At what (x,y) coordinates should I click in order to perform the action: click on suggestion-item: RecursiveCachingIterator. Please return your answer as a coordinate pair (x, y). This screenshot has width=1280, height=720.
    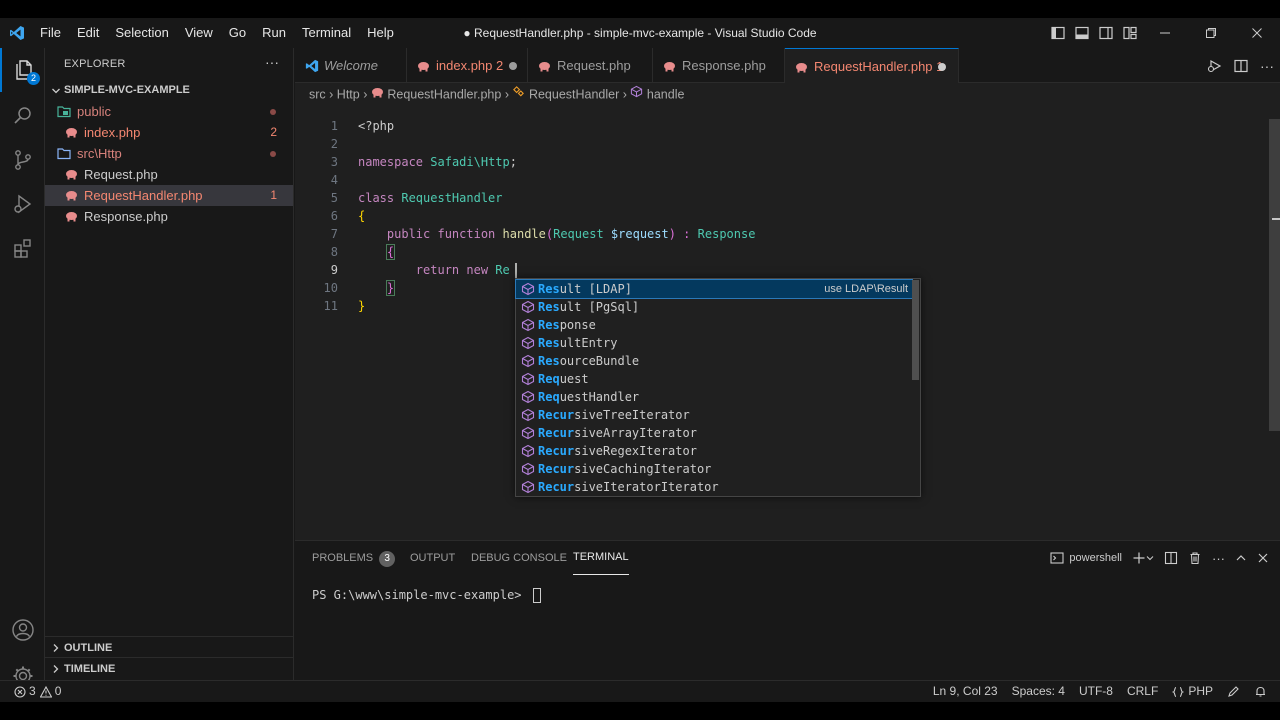
    Looking at the image, I should click on (714, 469).